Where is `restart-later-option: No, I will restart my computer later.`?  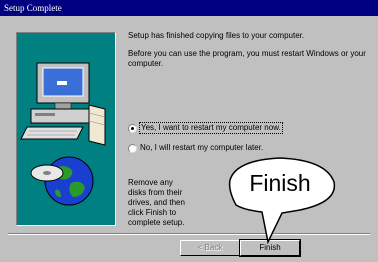
restart-later-option: No, I will restart my computer later. is located at coordinates (195, 148).